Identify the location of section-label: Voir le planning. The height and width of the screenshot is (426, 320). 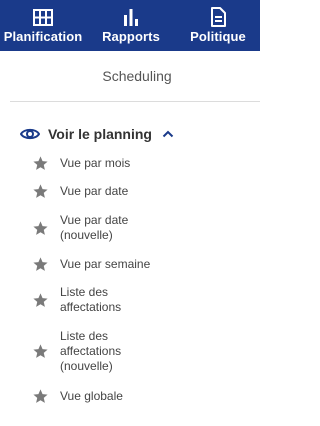
(100, 134).